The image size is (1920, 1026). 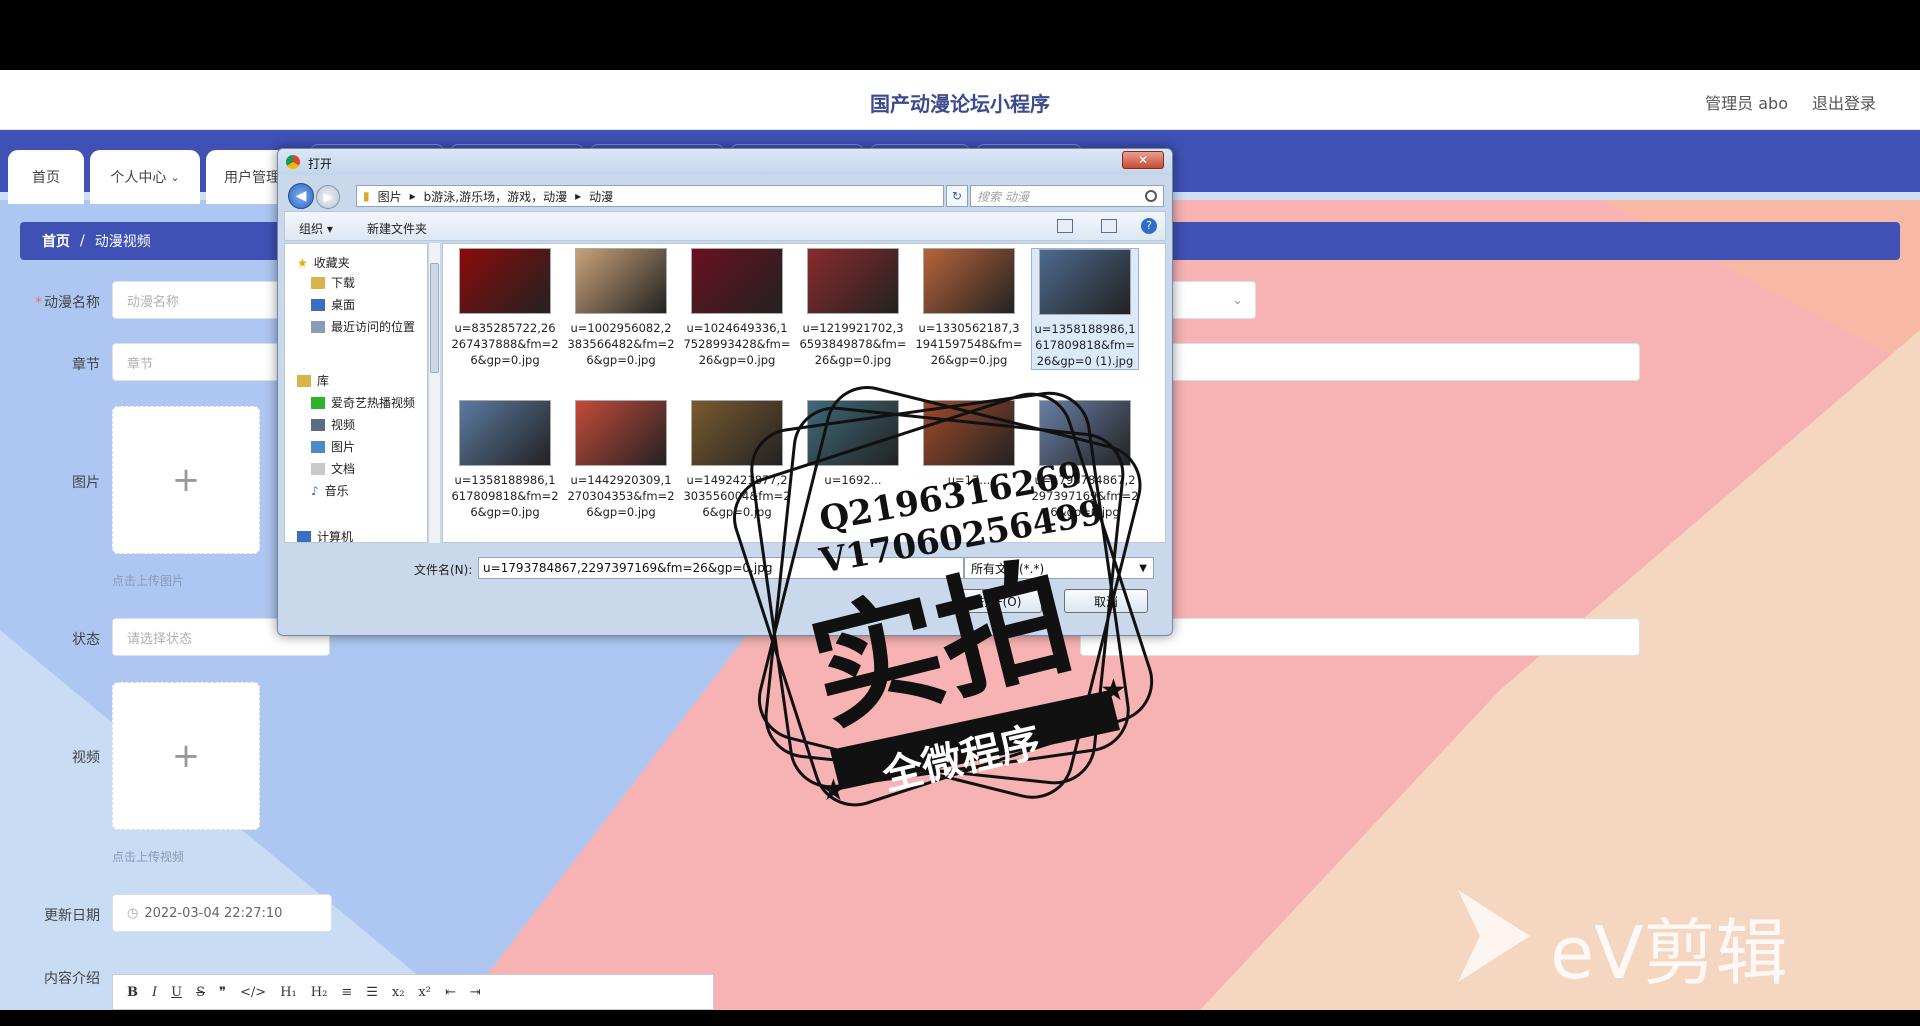 What do you see at coordinates (333, 468) in the screenshot?
I see `nav-documents: 文档` at bounding box center [333, 468].